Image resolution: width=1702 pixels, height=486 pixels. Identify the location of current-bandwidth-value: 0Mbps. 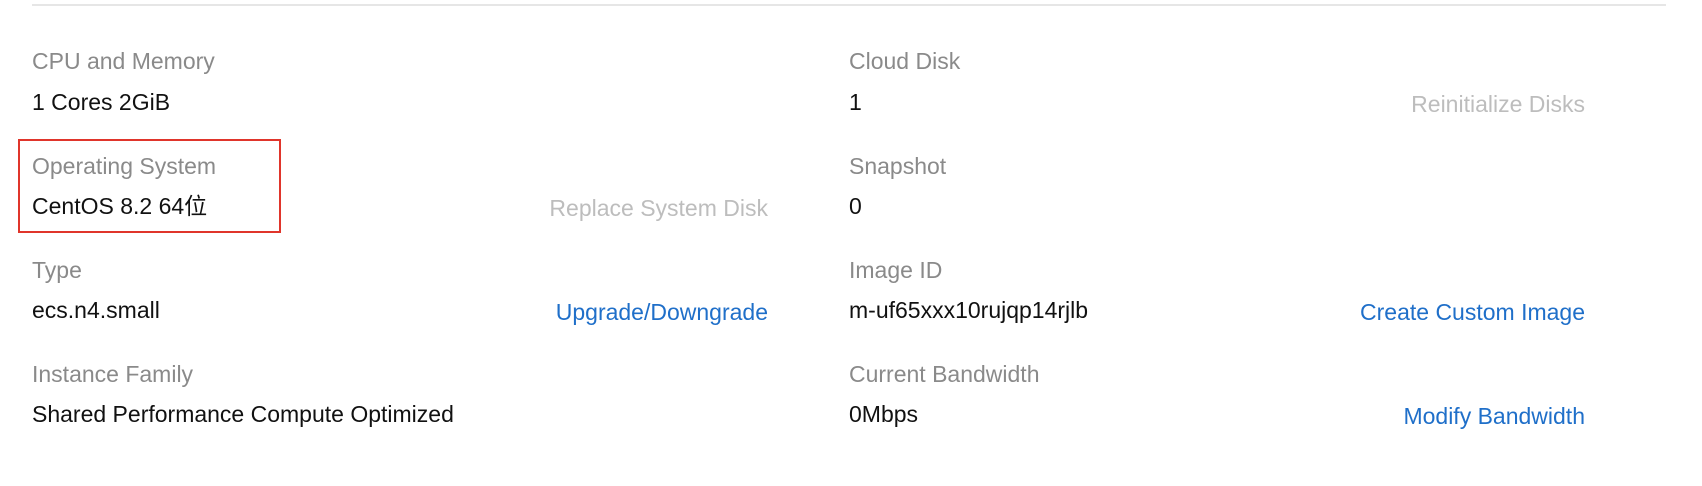
(884, 414).